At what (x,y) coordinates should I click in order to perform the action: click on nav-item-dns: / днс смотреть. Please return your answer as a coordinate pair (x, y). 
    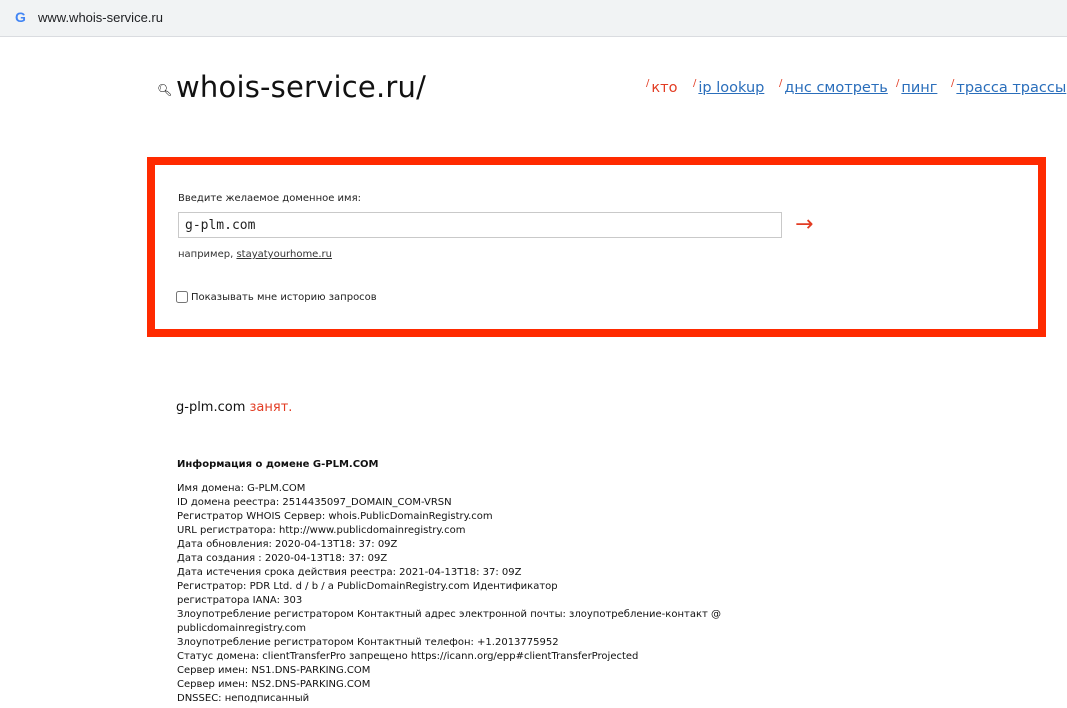
    Looking at the image, I should click on (833, 90).